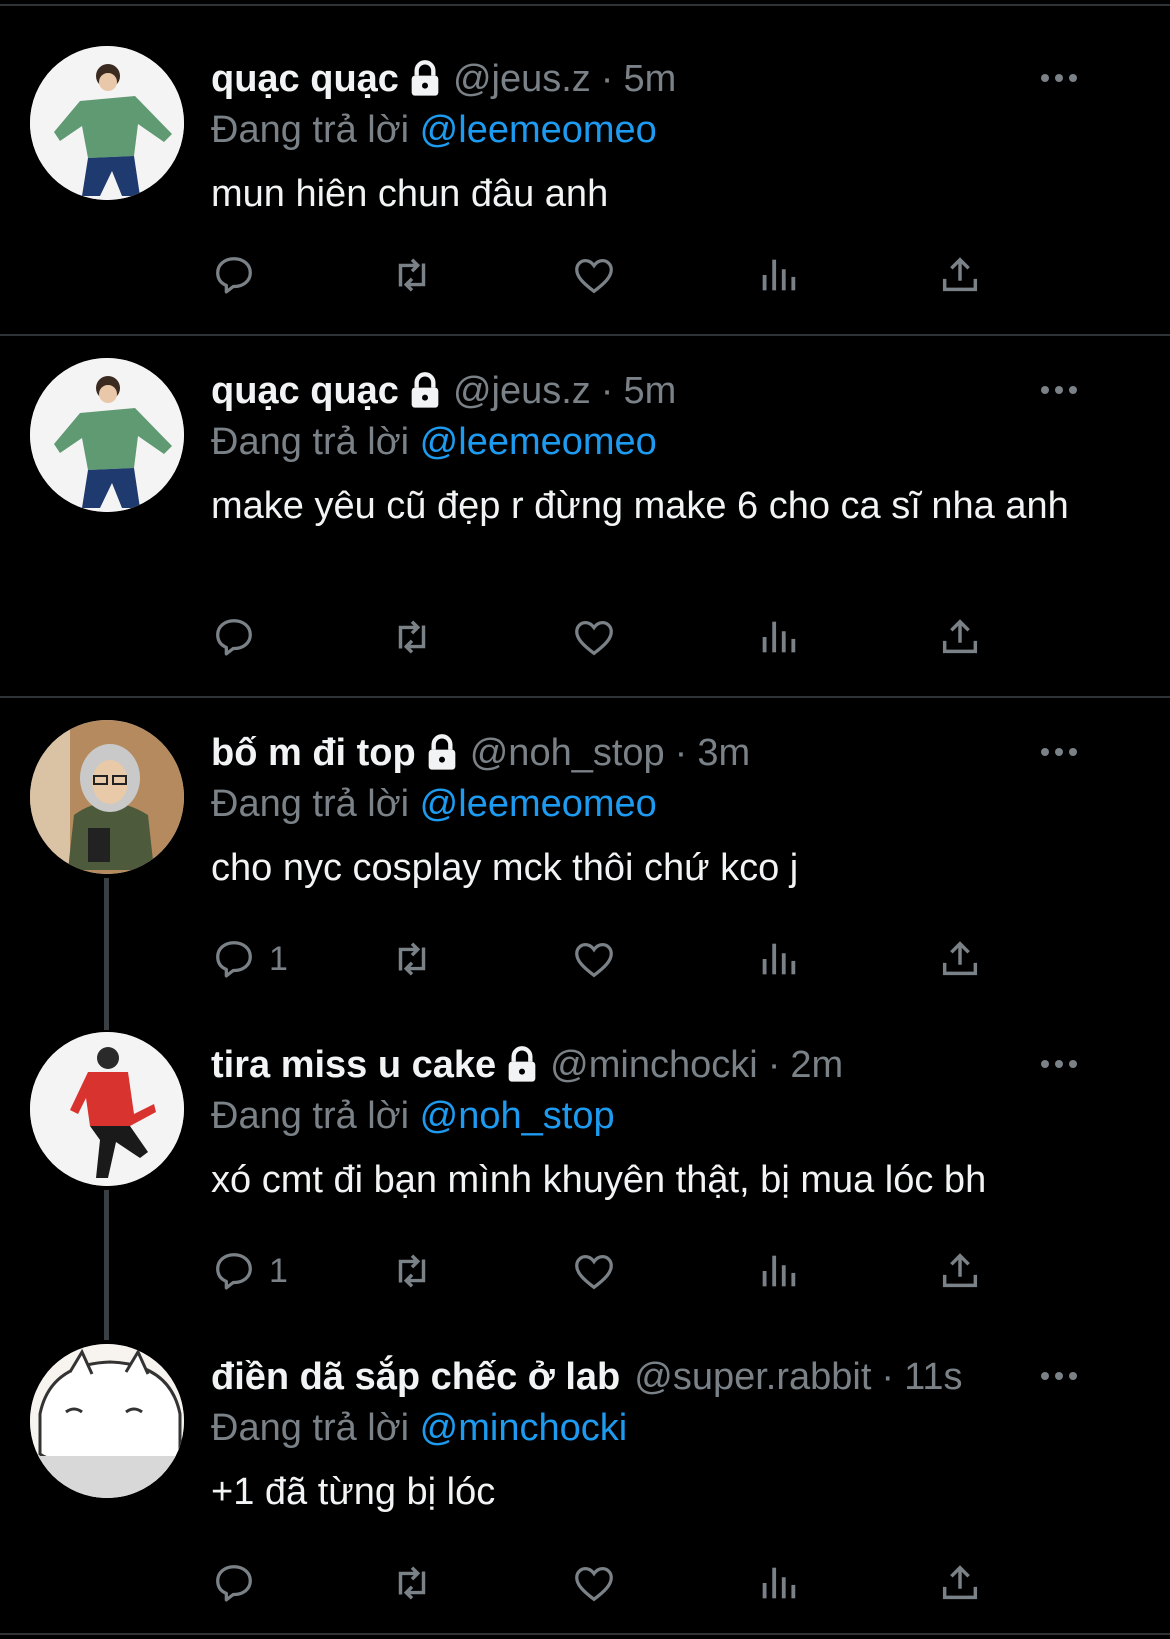  Describe the element at coordinates (816, 1065) in the screenshot. I see `timestamp: 2m` at that location.